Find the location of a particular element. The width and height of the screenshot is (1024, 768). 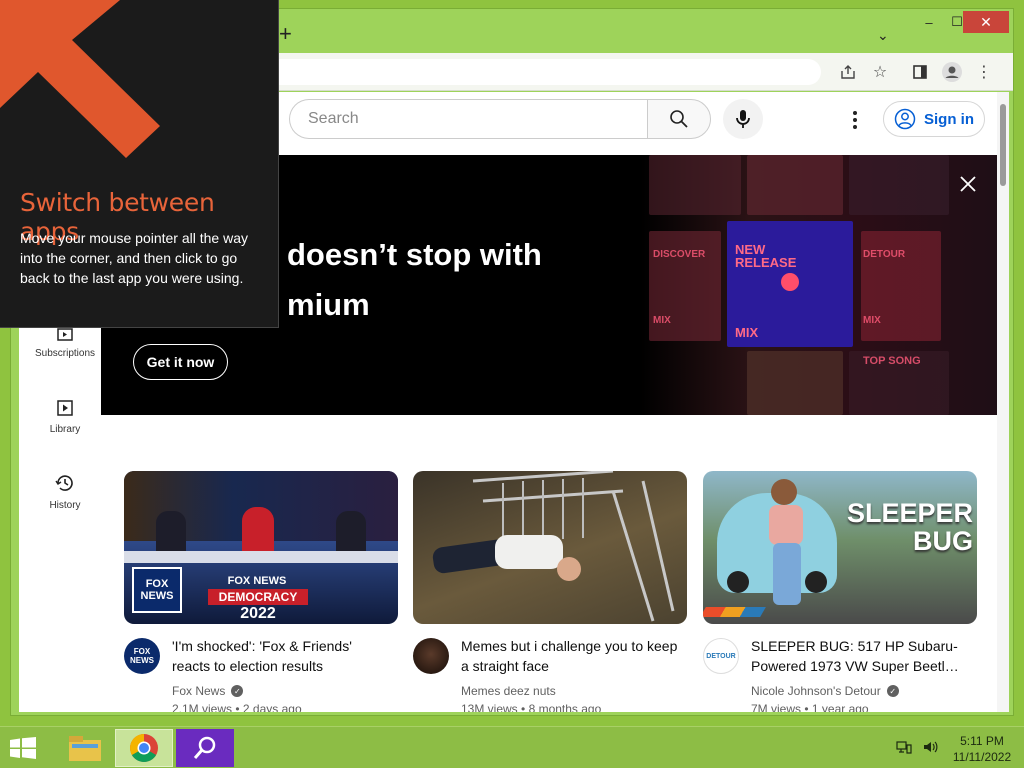

view-count: 13M views is located at coordinates (489, 707).